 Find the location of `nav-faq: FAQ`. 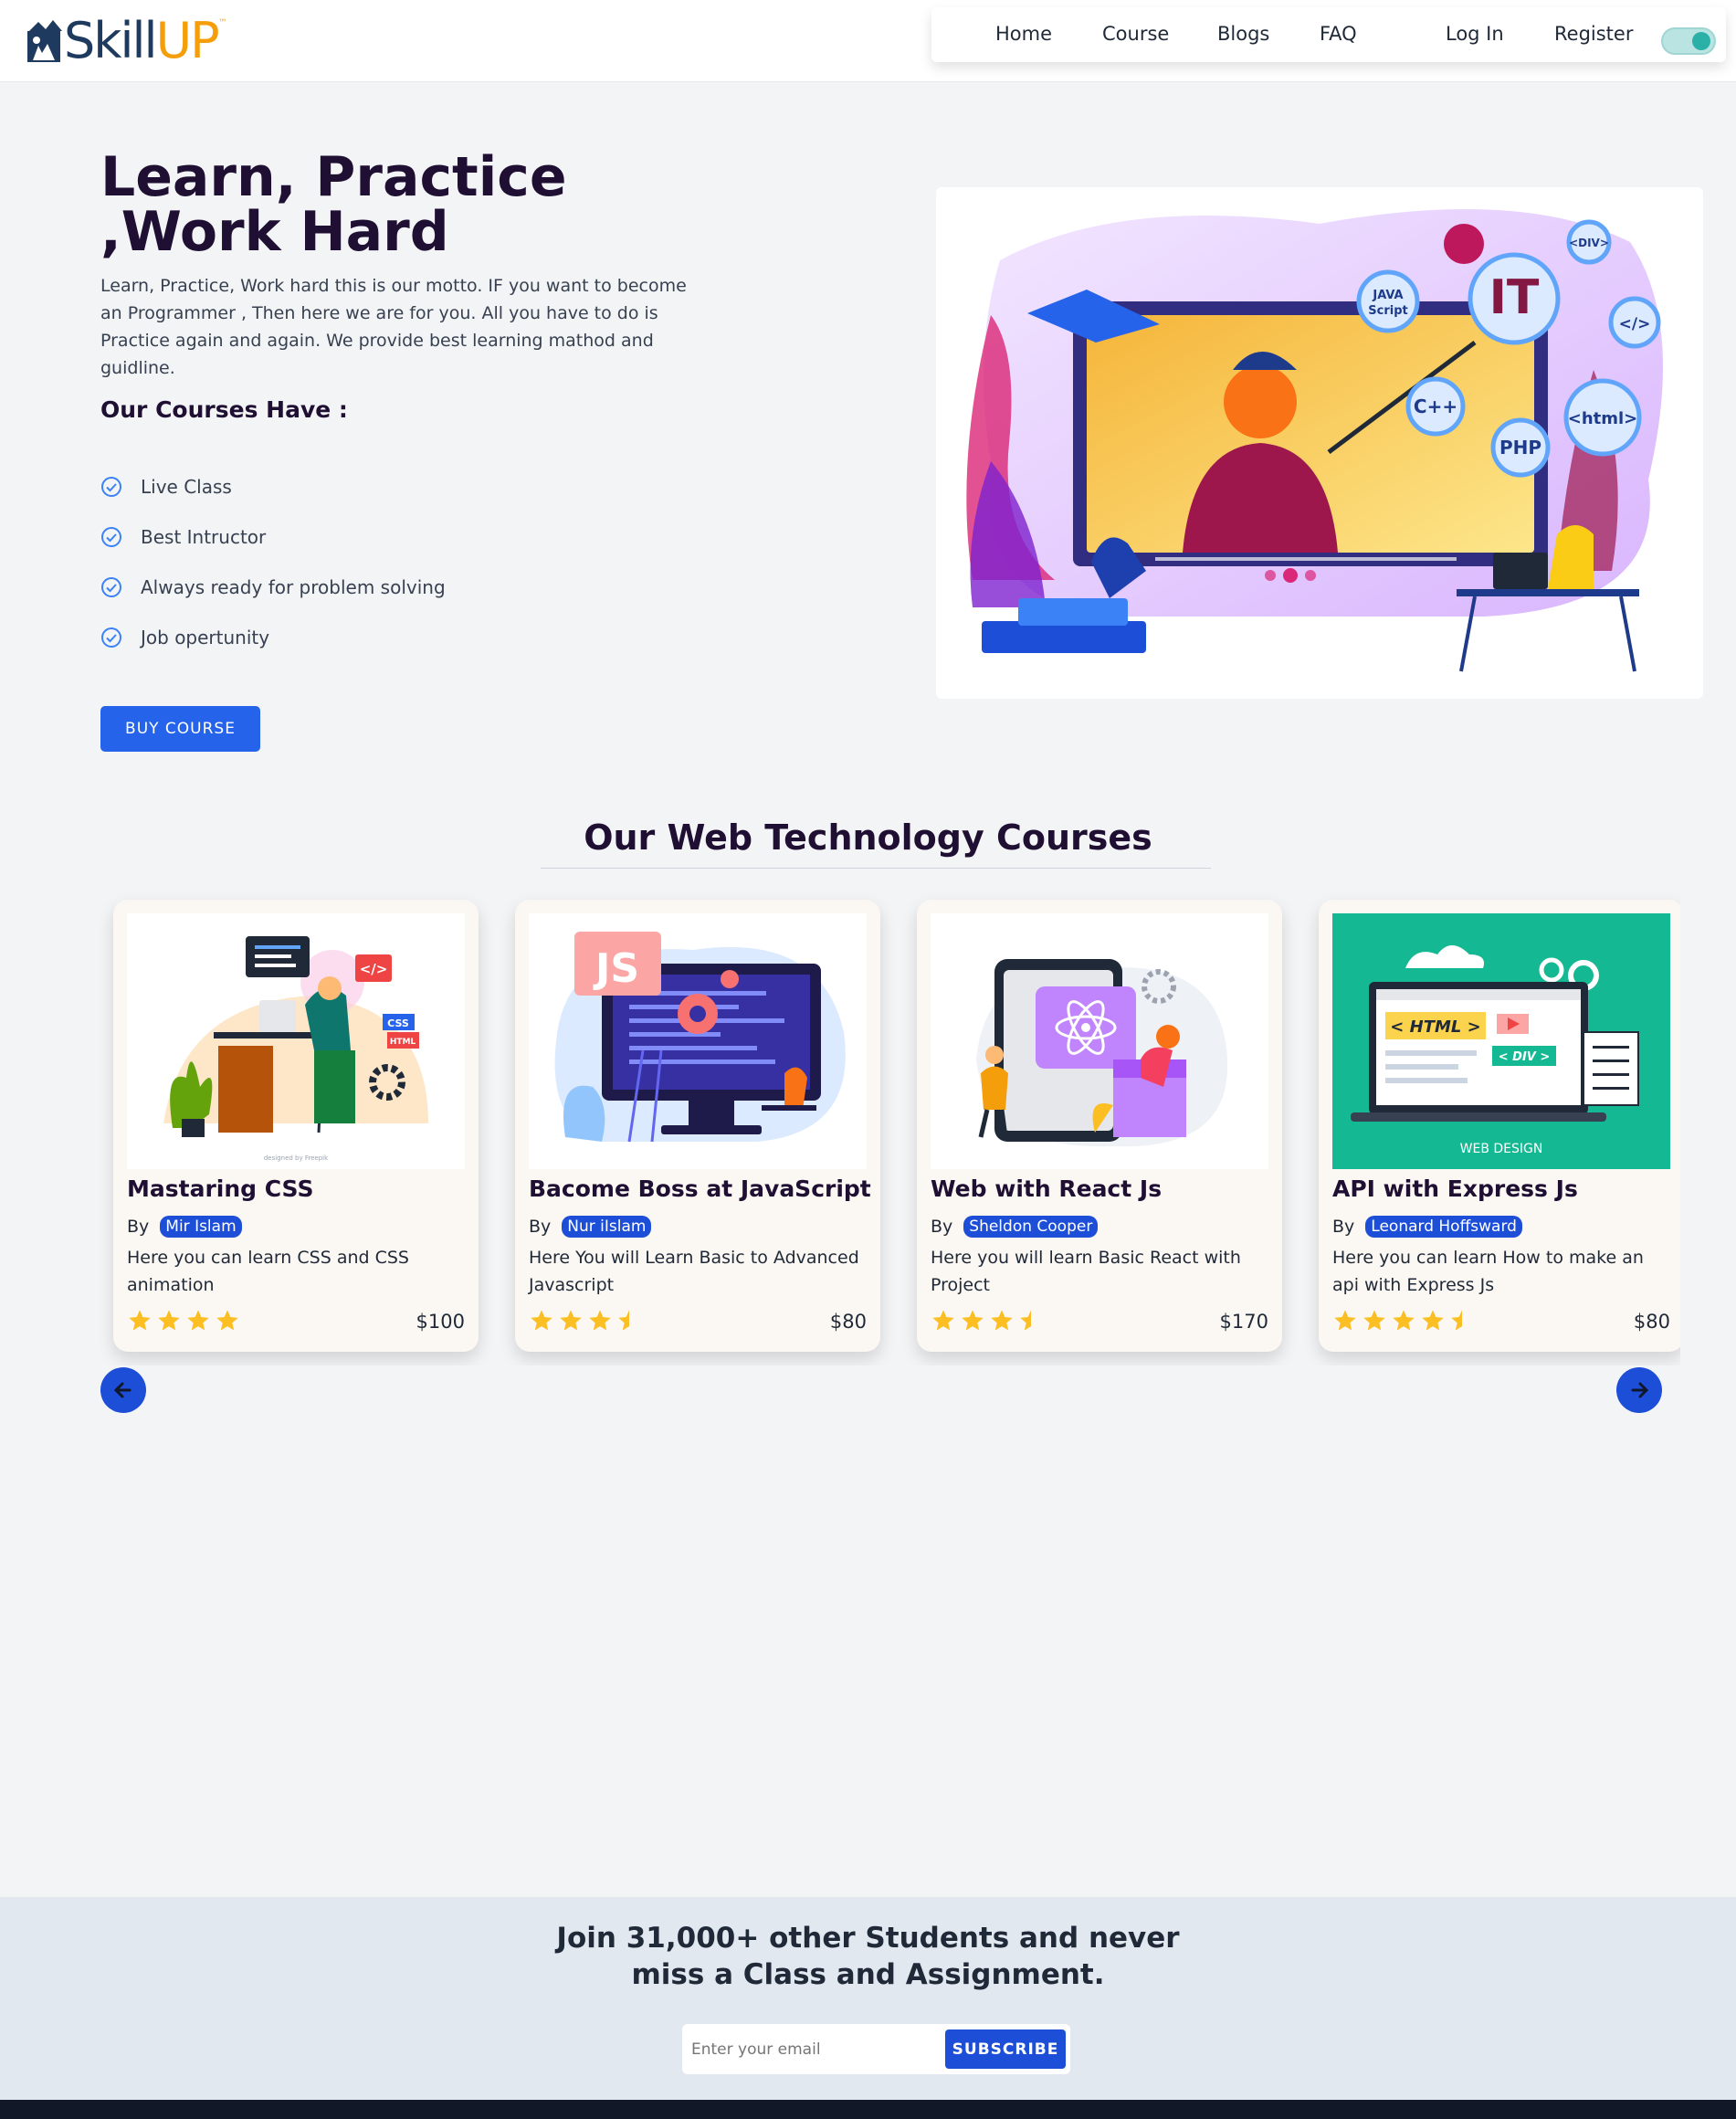

nav-faq: FAQ is located at coordinates (1338, 34).